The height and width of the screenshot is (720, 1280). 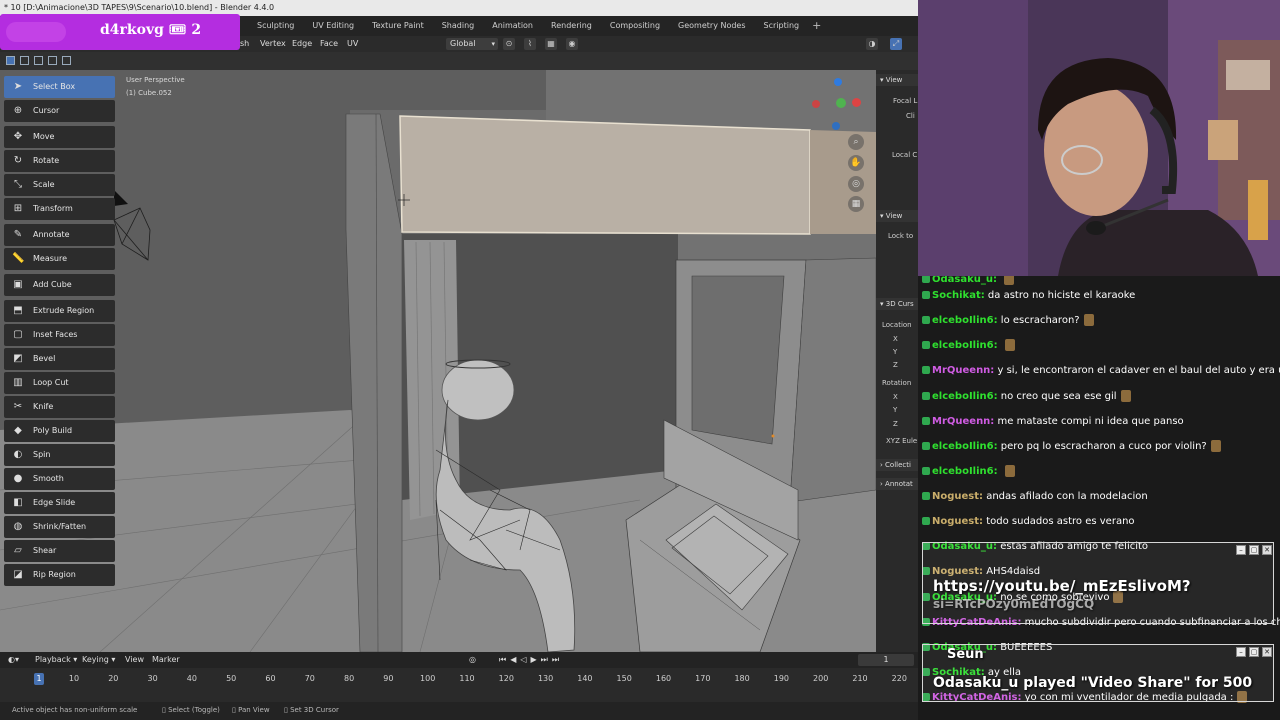 What do you see at coordinates (59, 209) in the screenshot?
I see `tool-transform: ⊞ Transform` at bounding box center [59, 209].